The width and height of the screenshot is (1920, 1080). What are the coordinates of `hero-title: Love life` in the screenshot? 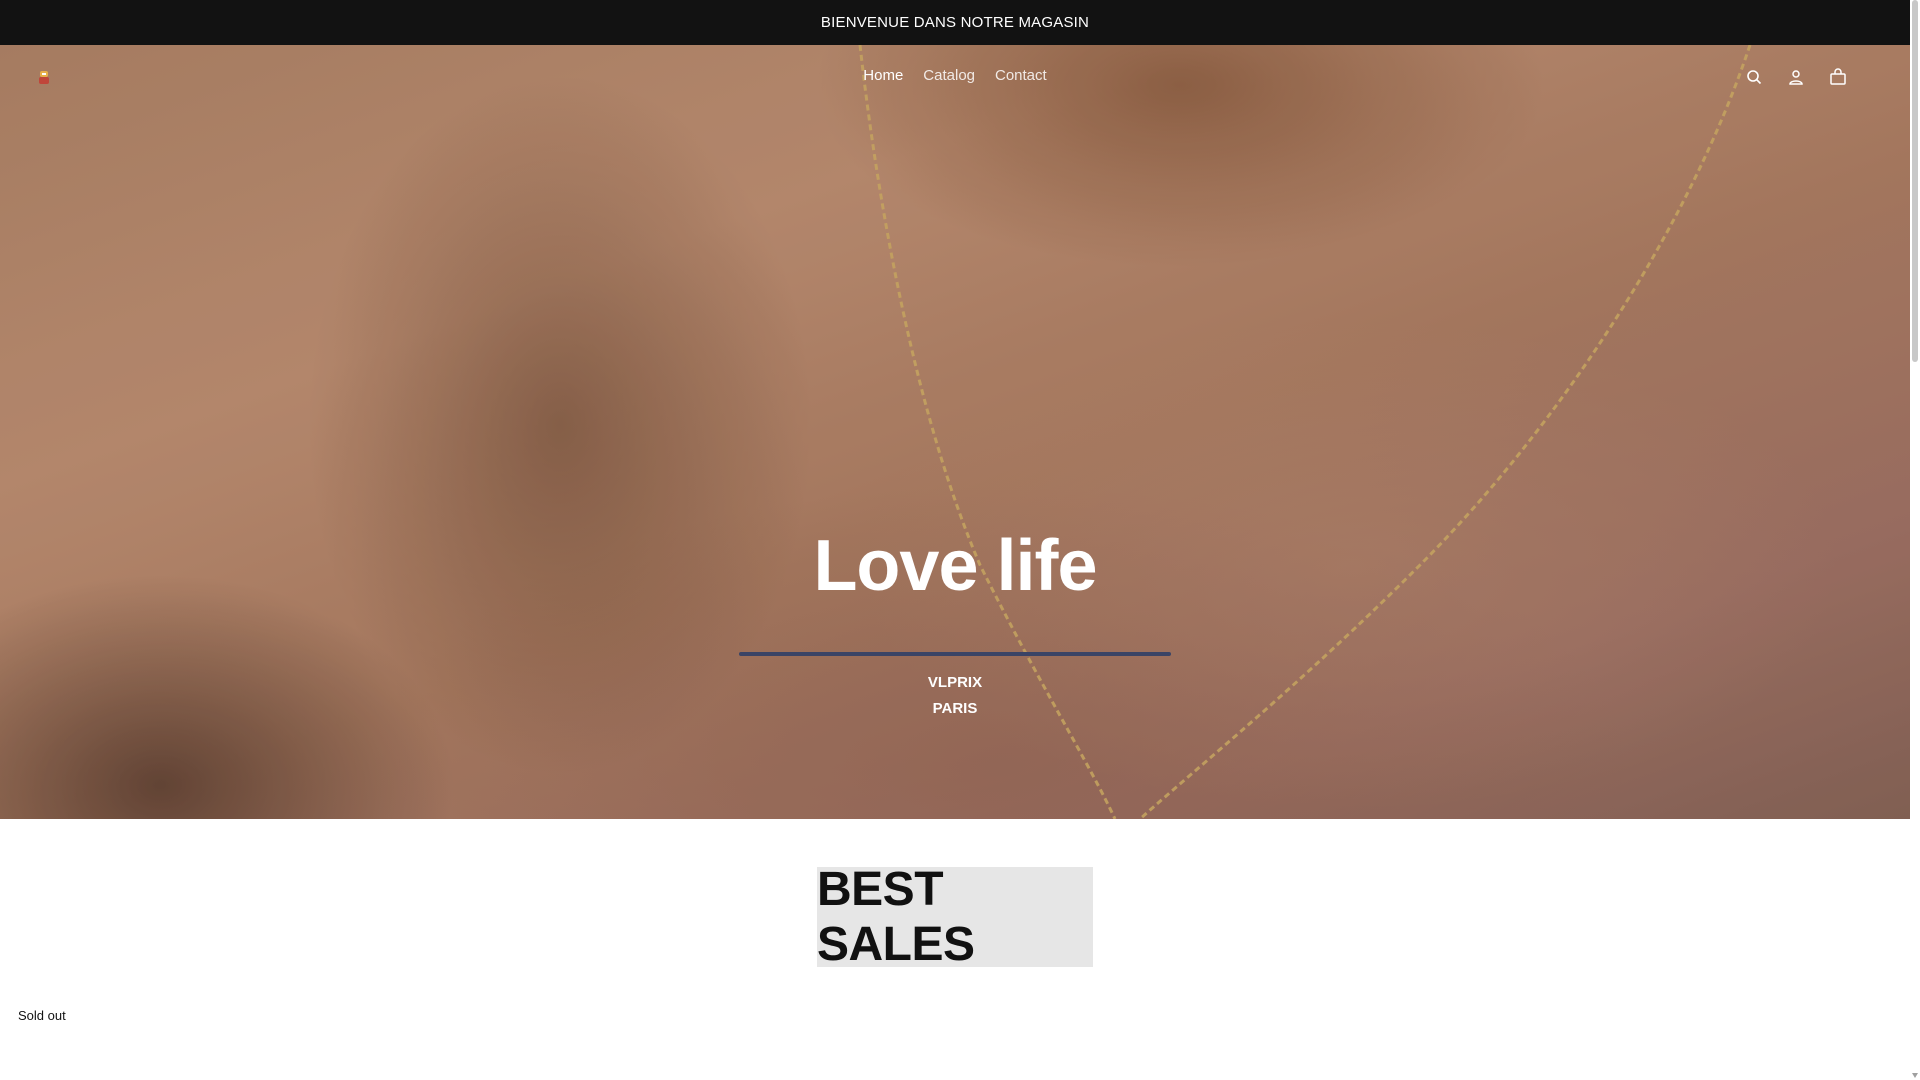 It's located at (955, 566).